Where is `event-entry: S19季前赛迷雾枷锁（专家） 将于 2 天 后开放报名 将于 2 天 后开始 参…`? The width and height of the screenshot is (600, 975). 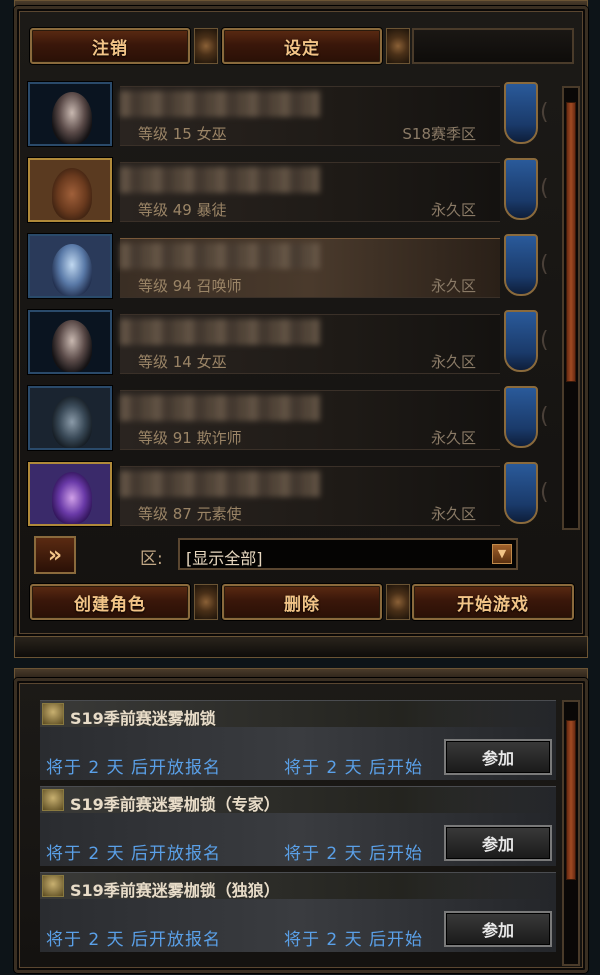
event-entry: S19季前赛迷雾枷锁（专家） 将于 2 天 后开放报名 将于 2 天 后开始 参… is located at coordinates (298, 826).